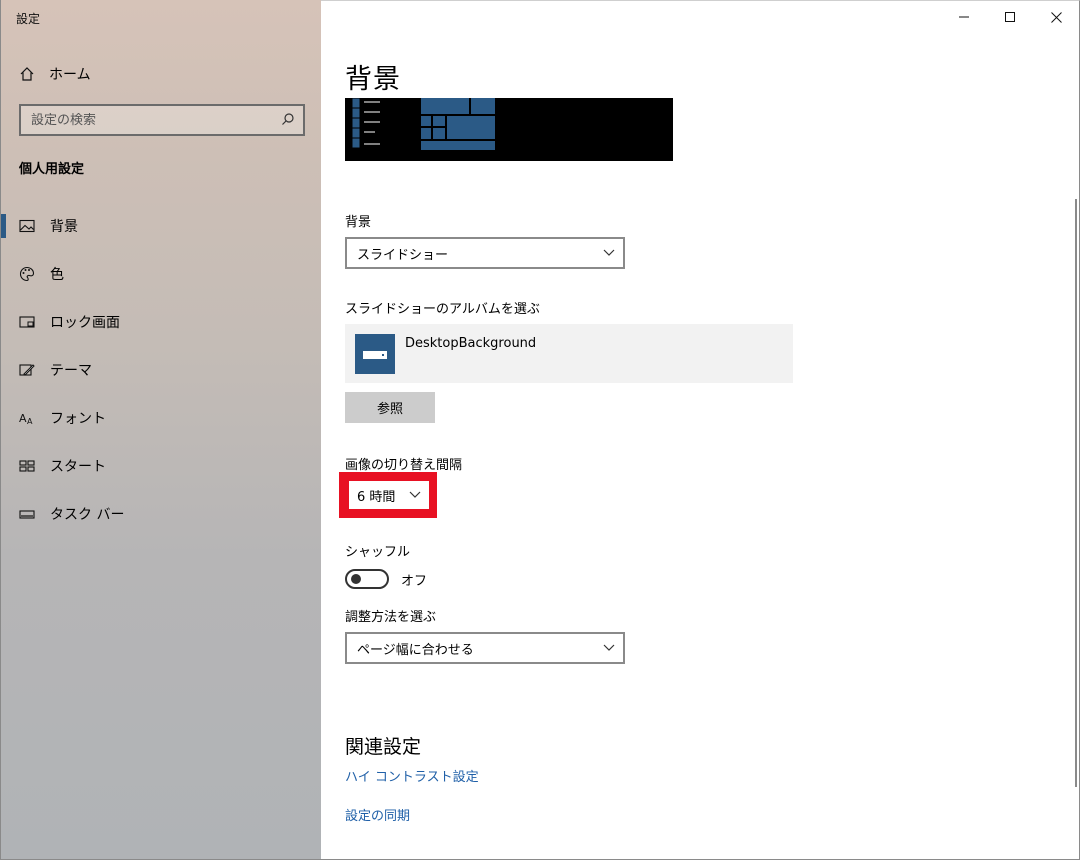 This screenshot has height=860, width=1080. Describe the element at coordinates (28, 19) in the screenshot. I see `app-title: 設定` at that location.